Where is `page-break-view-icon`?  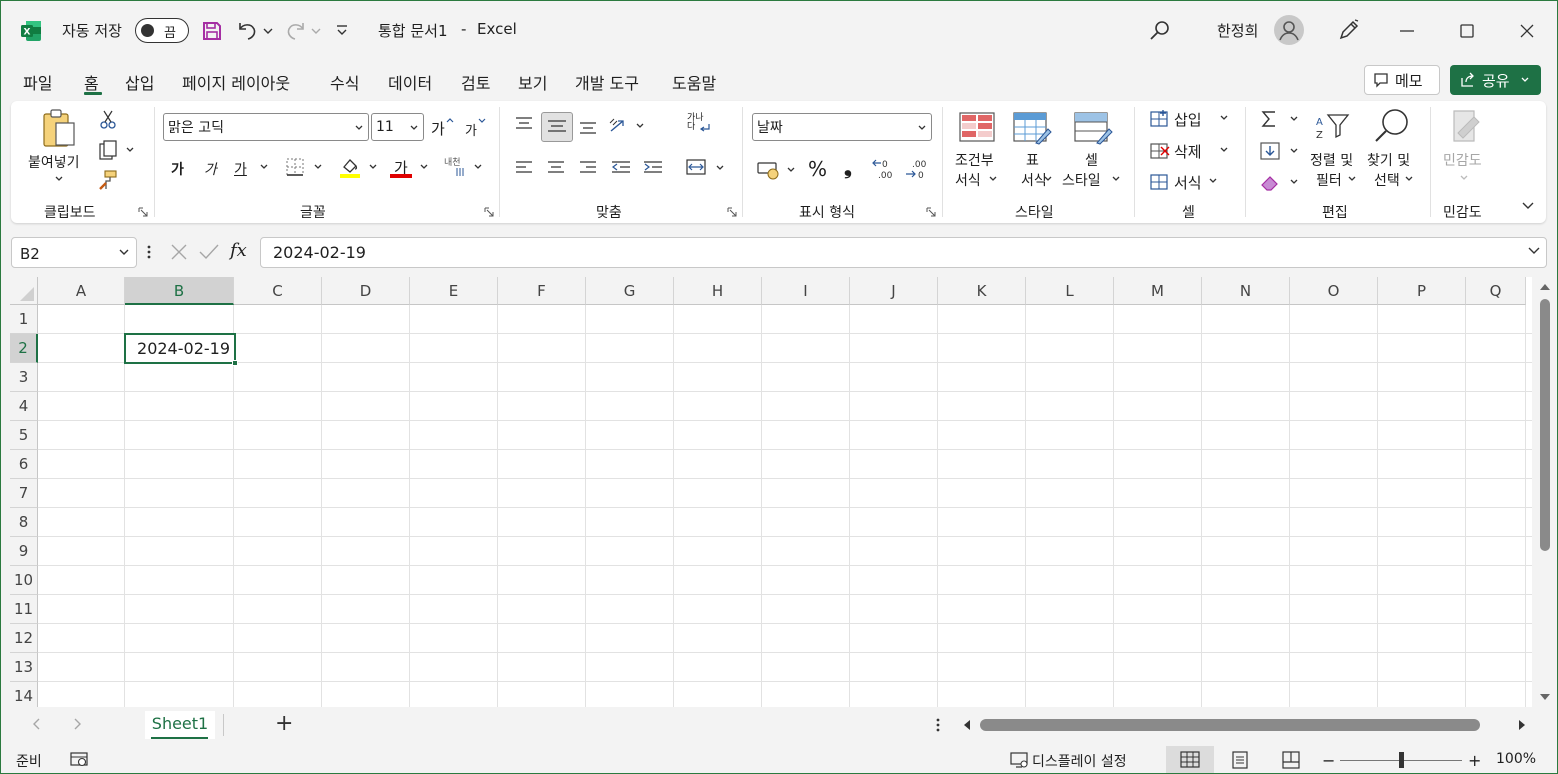
page-break-view-icon is located at coordinates (1291, 760).